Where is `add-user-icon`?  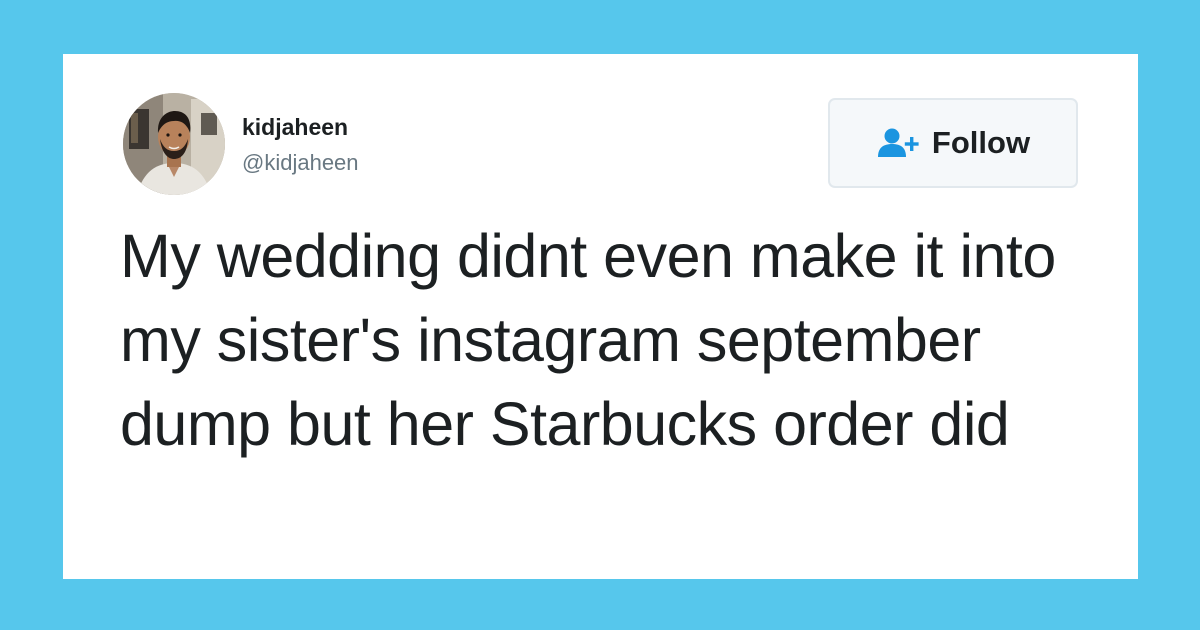 add-user-icon is located at coordinates (898, 142).